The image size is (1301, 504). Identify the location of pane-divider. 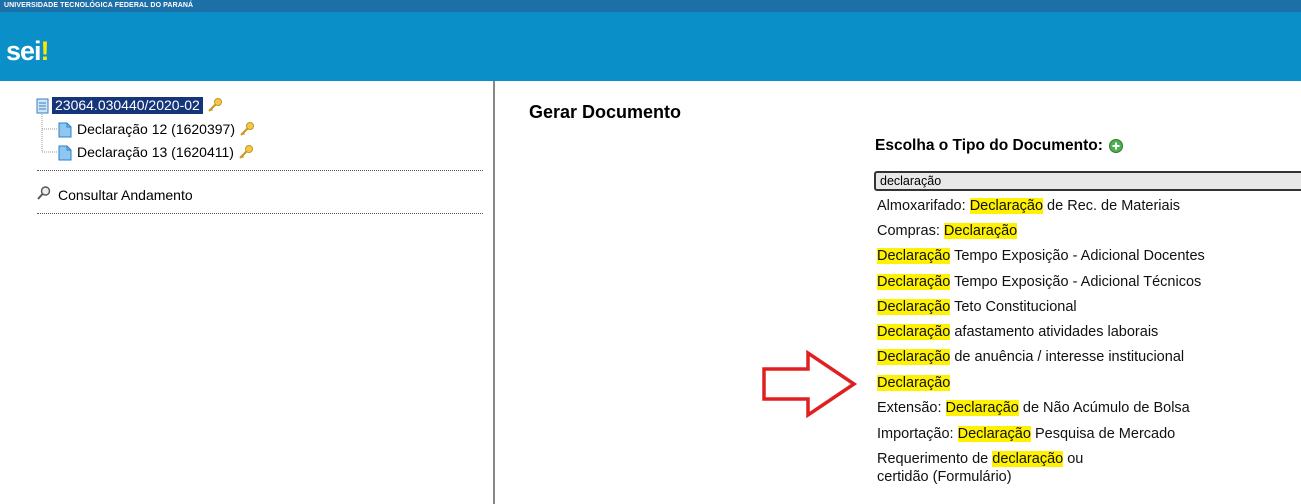
(494, 292).